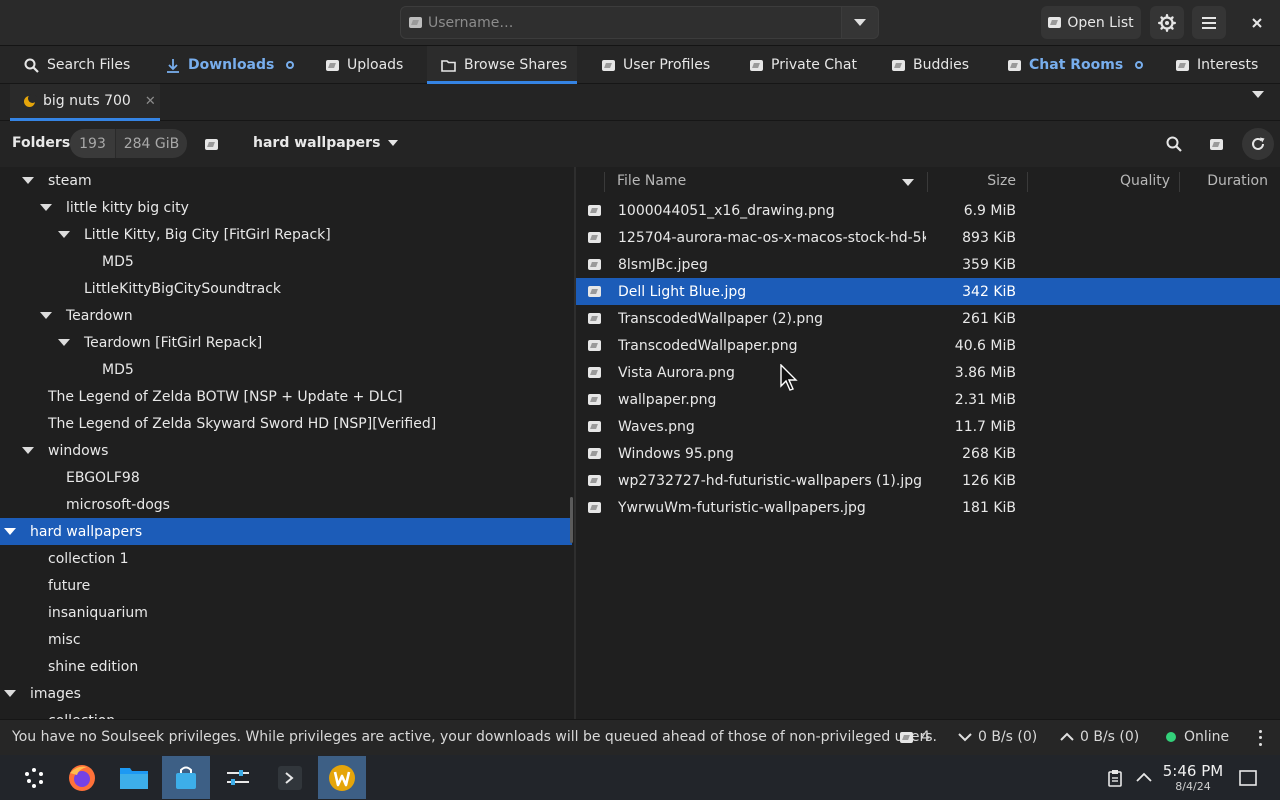 The width and height of the screenshot is (1280, 800). Describe the element at coordinates (989, 453) in the screenshot. I see `file-size: 268 KiB` at that location.